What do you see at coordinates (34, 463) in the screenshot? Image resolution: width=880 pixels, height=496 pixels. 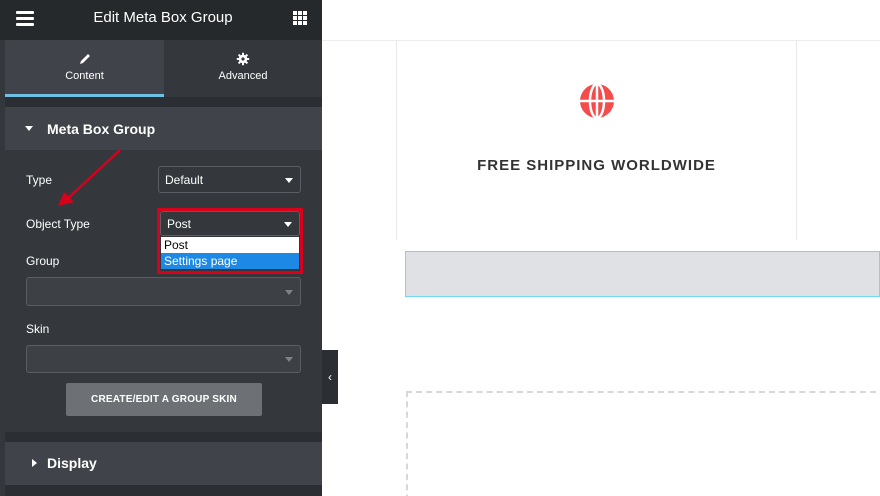 I see `caret-right-icon` at bounding box center [34, 463].